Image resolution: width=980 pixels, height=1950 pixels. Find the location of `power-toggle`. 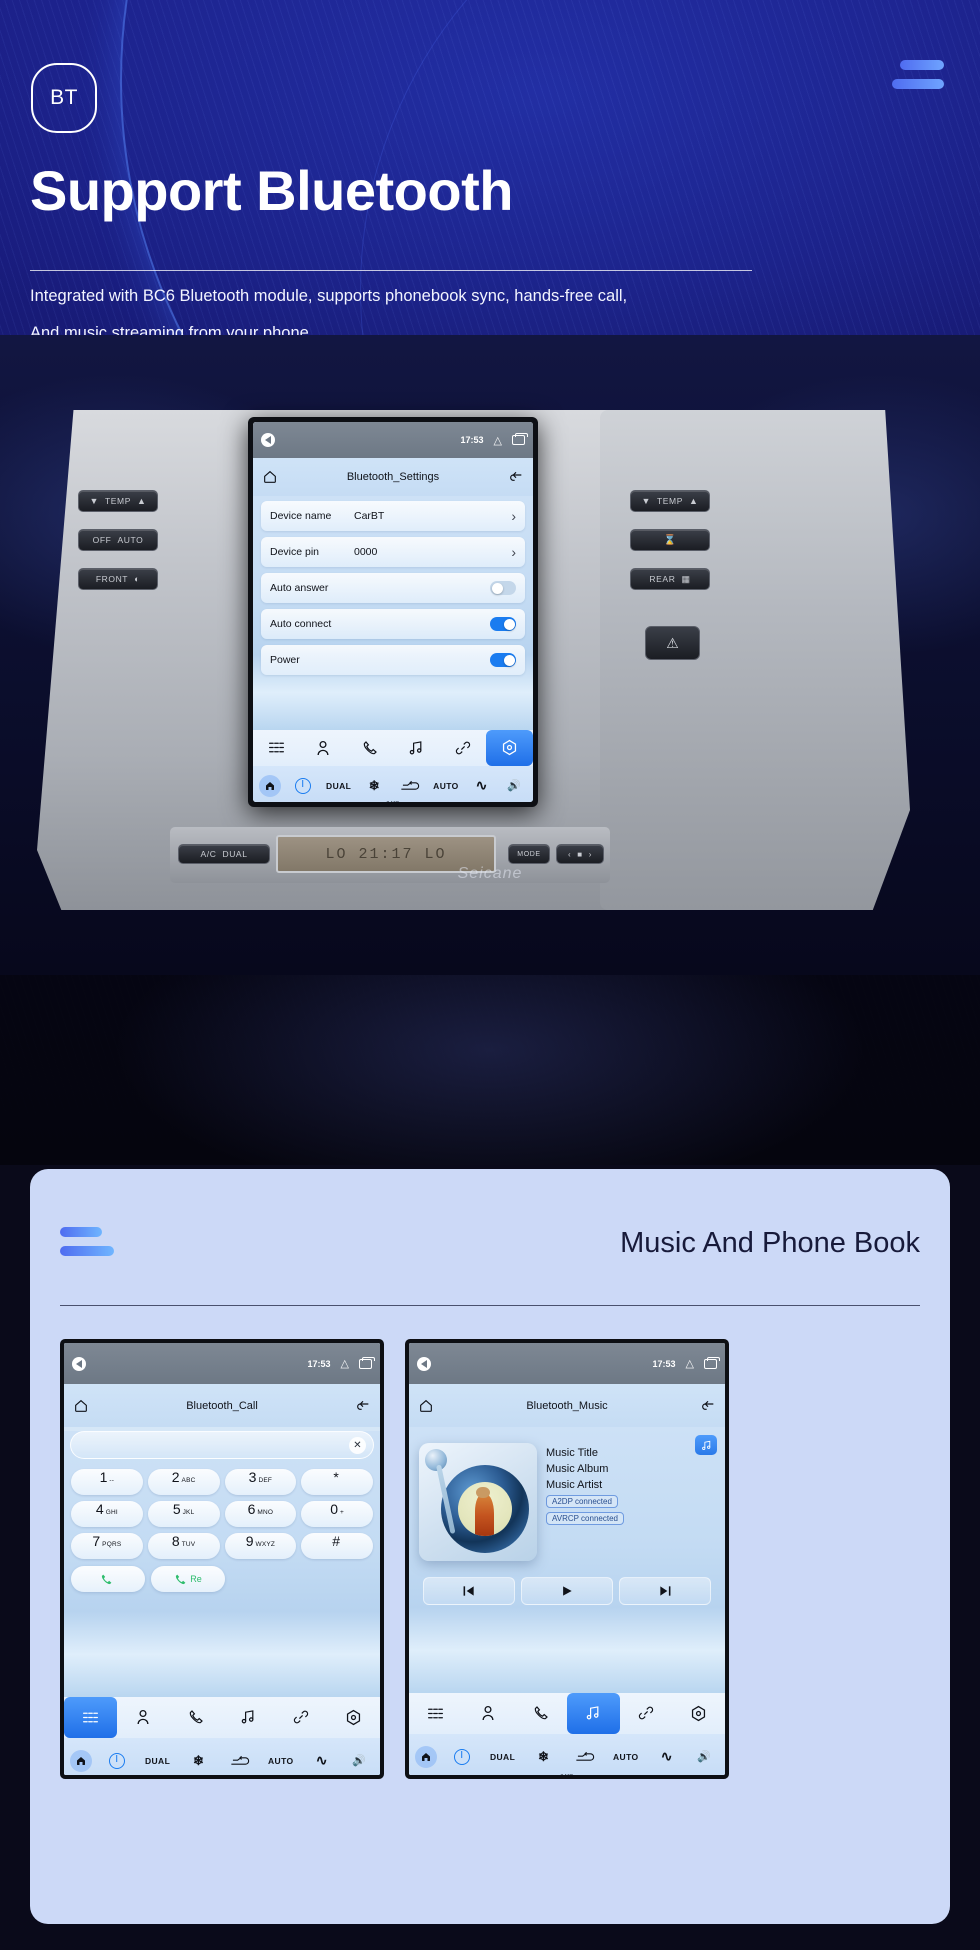

power-toggle is located at coordinates (503, 660).